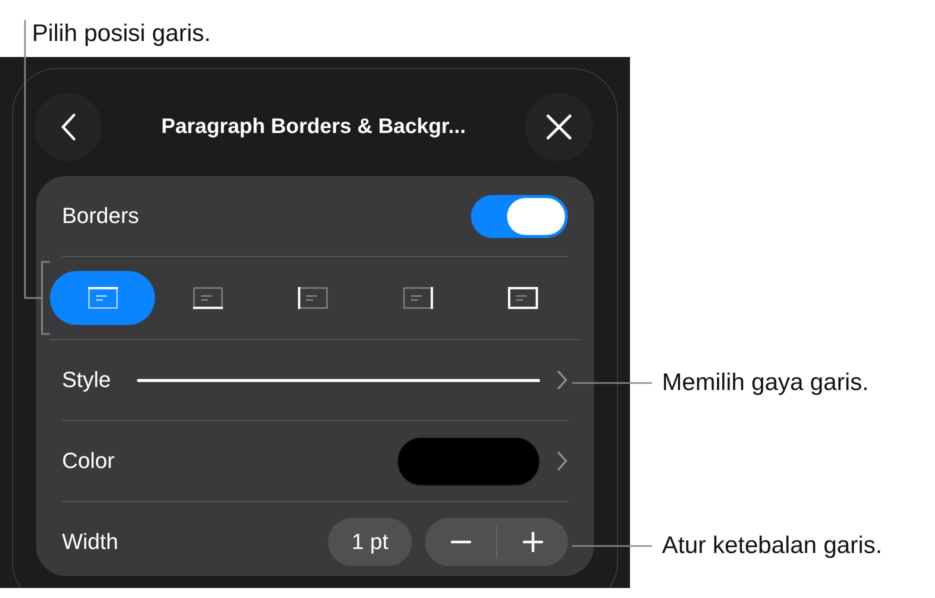 The width and height of the screenshot is (935, 598). Describe the element at coordinates (86, 380) in the screenshot. I see `style-label: Style` at that location.